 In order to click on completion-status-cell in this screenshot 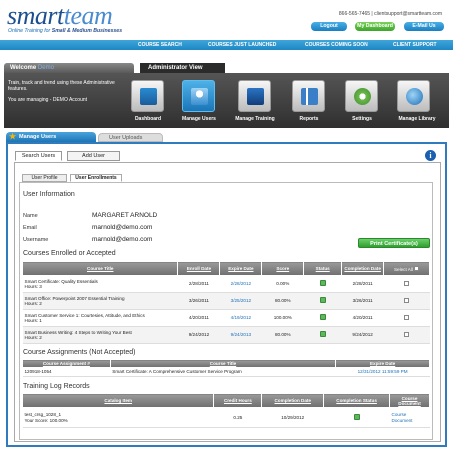, I will do `click(356, 417)`.